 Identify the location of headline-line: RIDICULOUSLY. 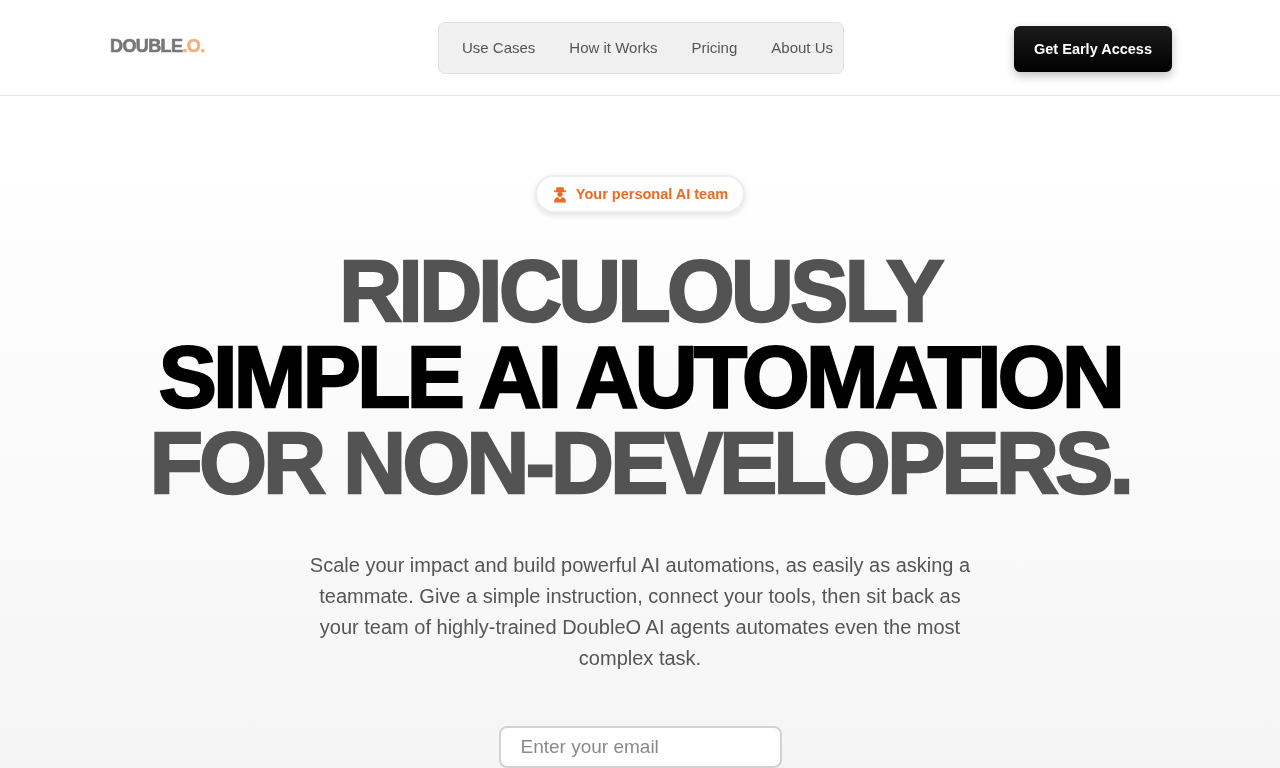
(640, 291).